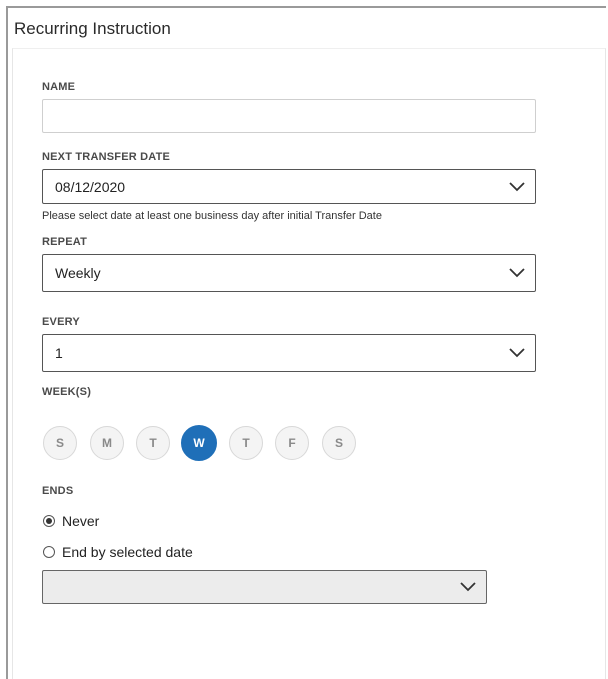 Image resolution: width=608 pixels, height=679 pixels. Describe the element at coordinates (199, 443) in the screenshot. I see `day-wednesday: W` at that location.